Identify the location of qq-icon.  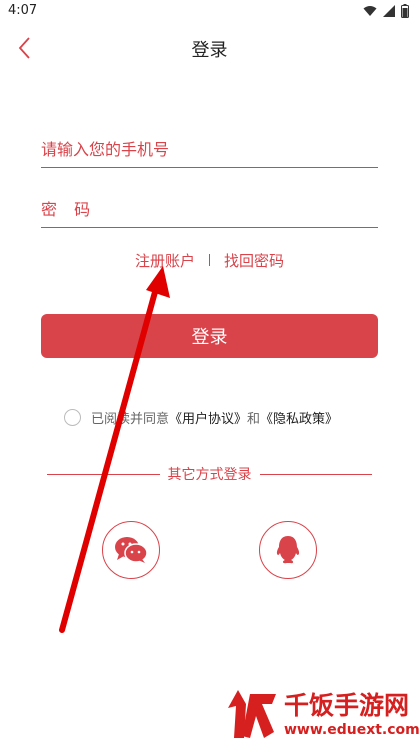
(288, 550).